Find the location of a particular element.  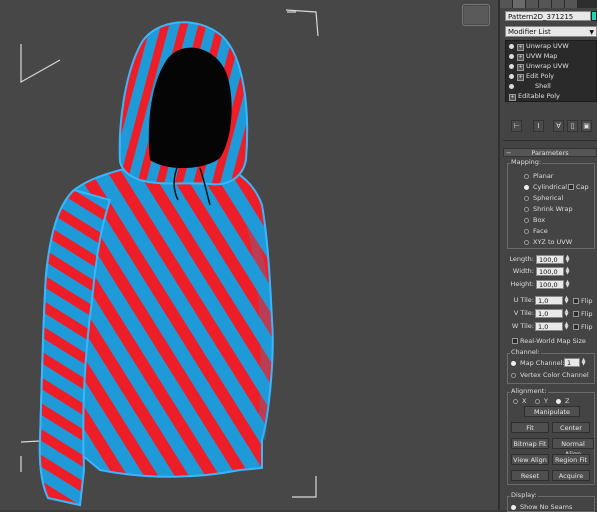

manipulate-button: Manipulate is located at coordinates (552, 411).